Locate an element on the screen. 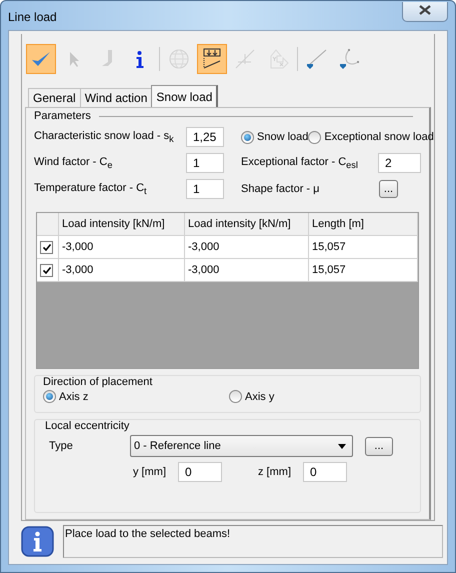 This screenshot has height=573, width=456. field-label: Characteristic snow load - s$_{k}$ is located at coordinates (104, 137).